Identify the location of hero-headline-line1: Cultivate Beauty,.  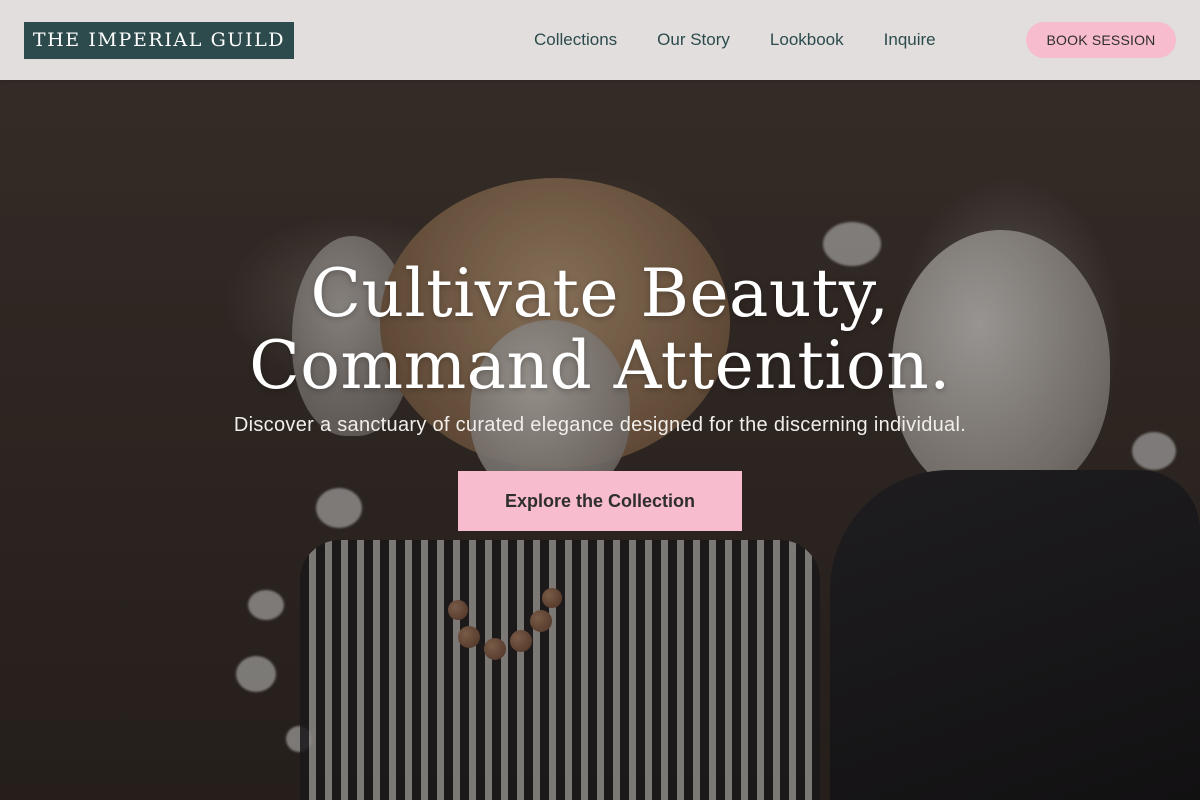
(600, 293).